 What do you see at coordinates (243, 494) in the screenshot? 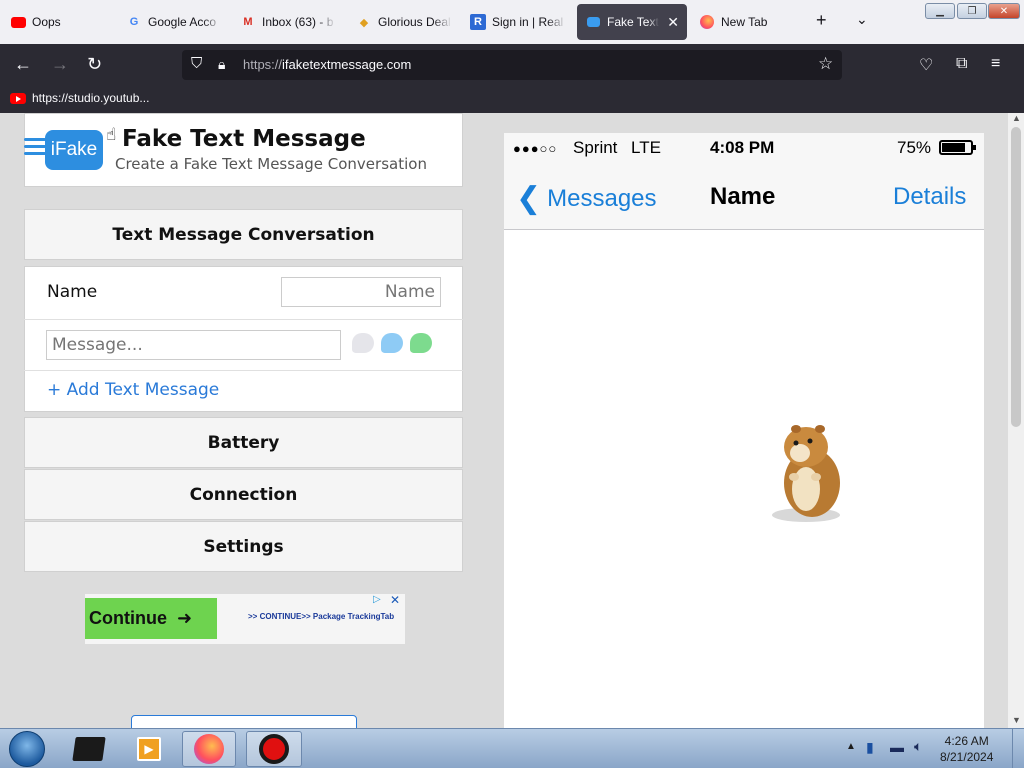
I see `section-connection: Connection` at bounding box center [243, 494].